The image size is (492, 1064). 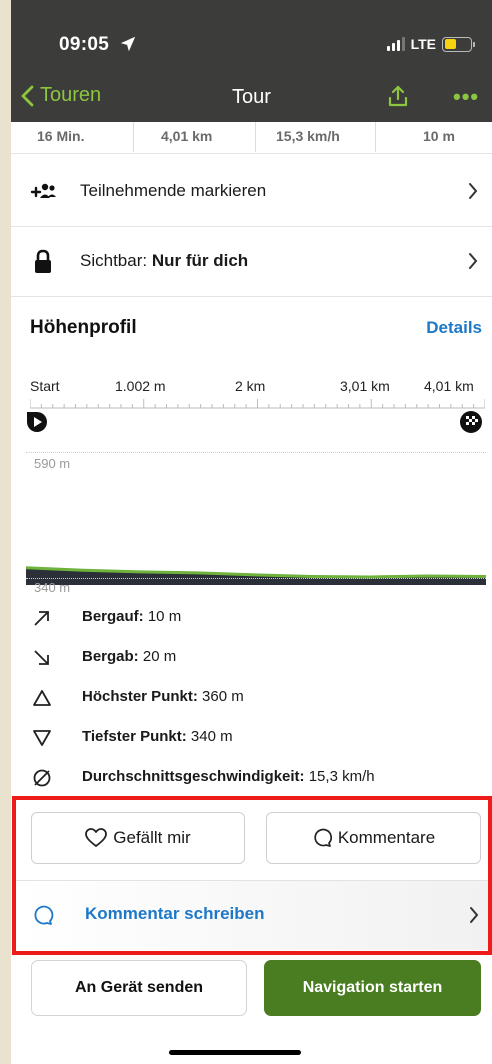 I want to click on comments-button: Kommentare, so click(x=373, y=838).